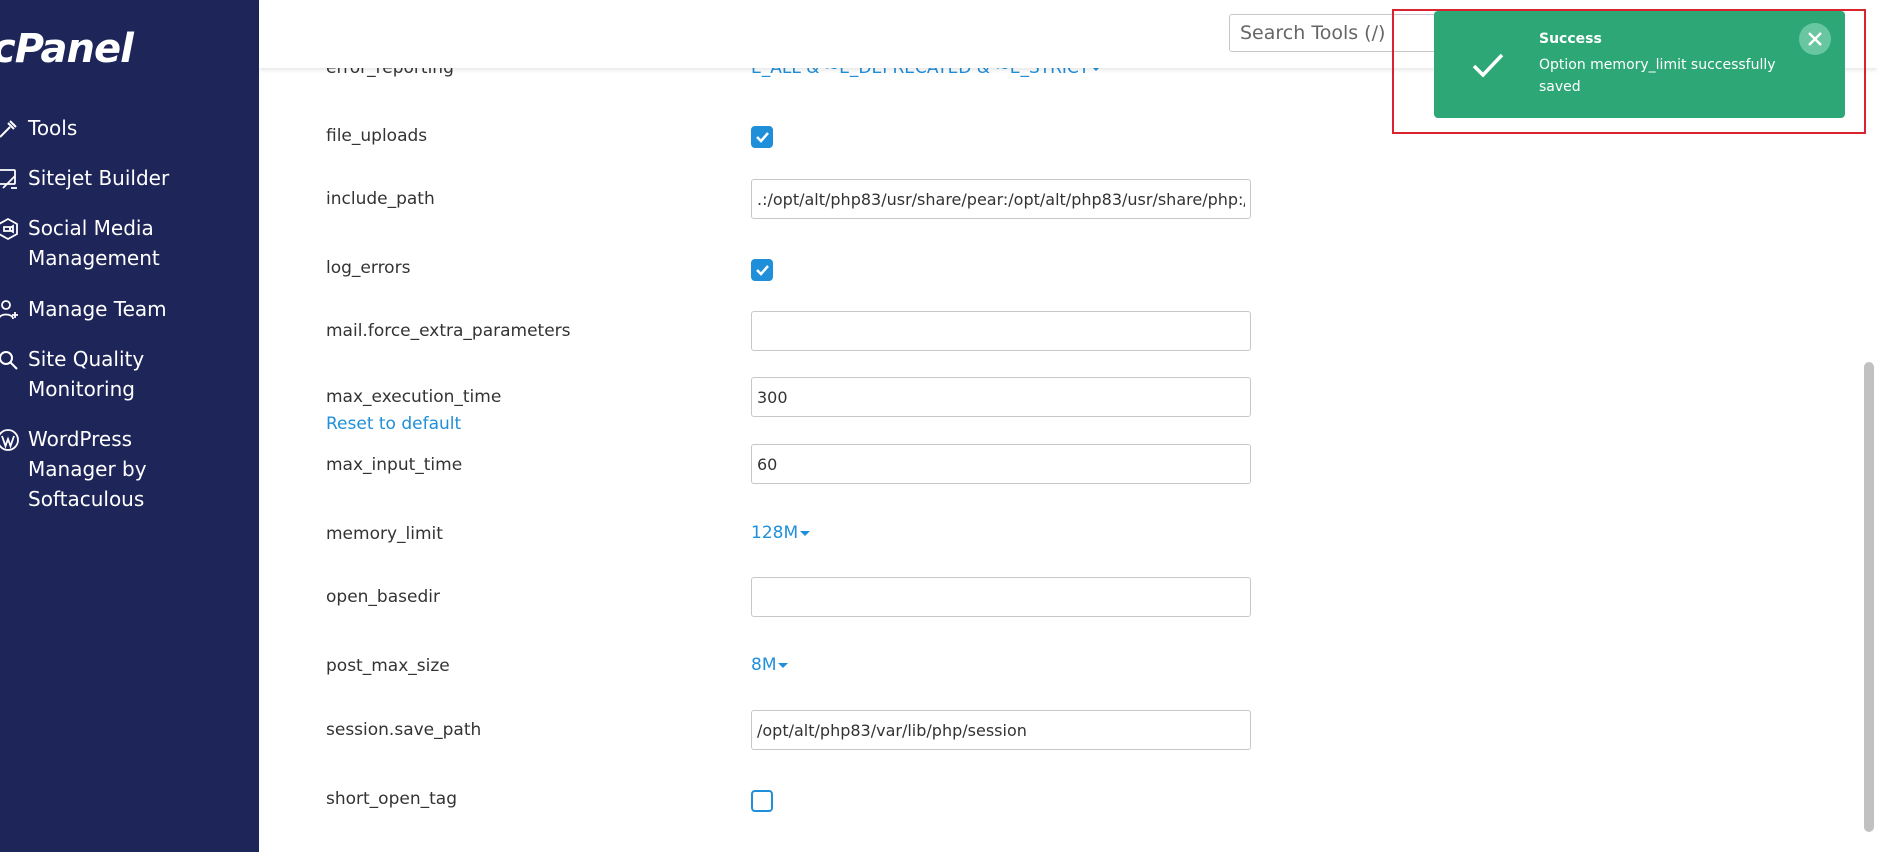 This screenshot has width=1877, height=852. I want to click on manage-team-icon, so click(11, 310).